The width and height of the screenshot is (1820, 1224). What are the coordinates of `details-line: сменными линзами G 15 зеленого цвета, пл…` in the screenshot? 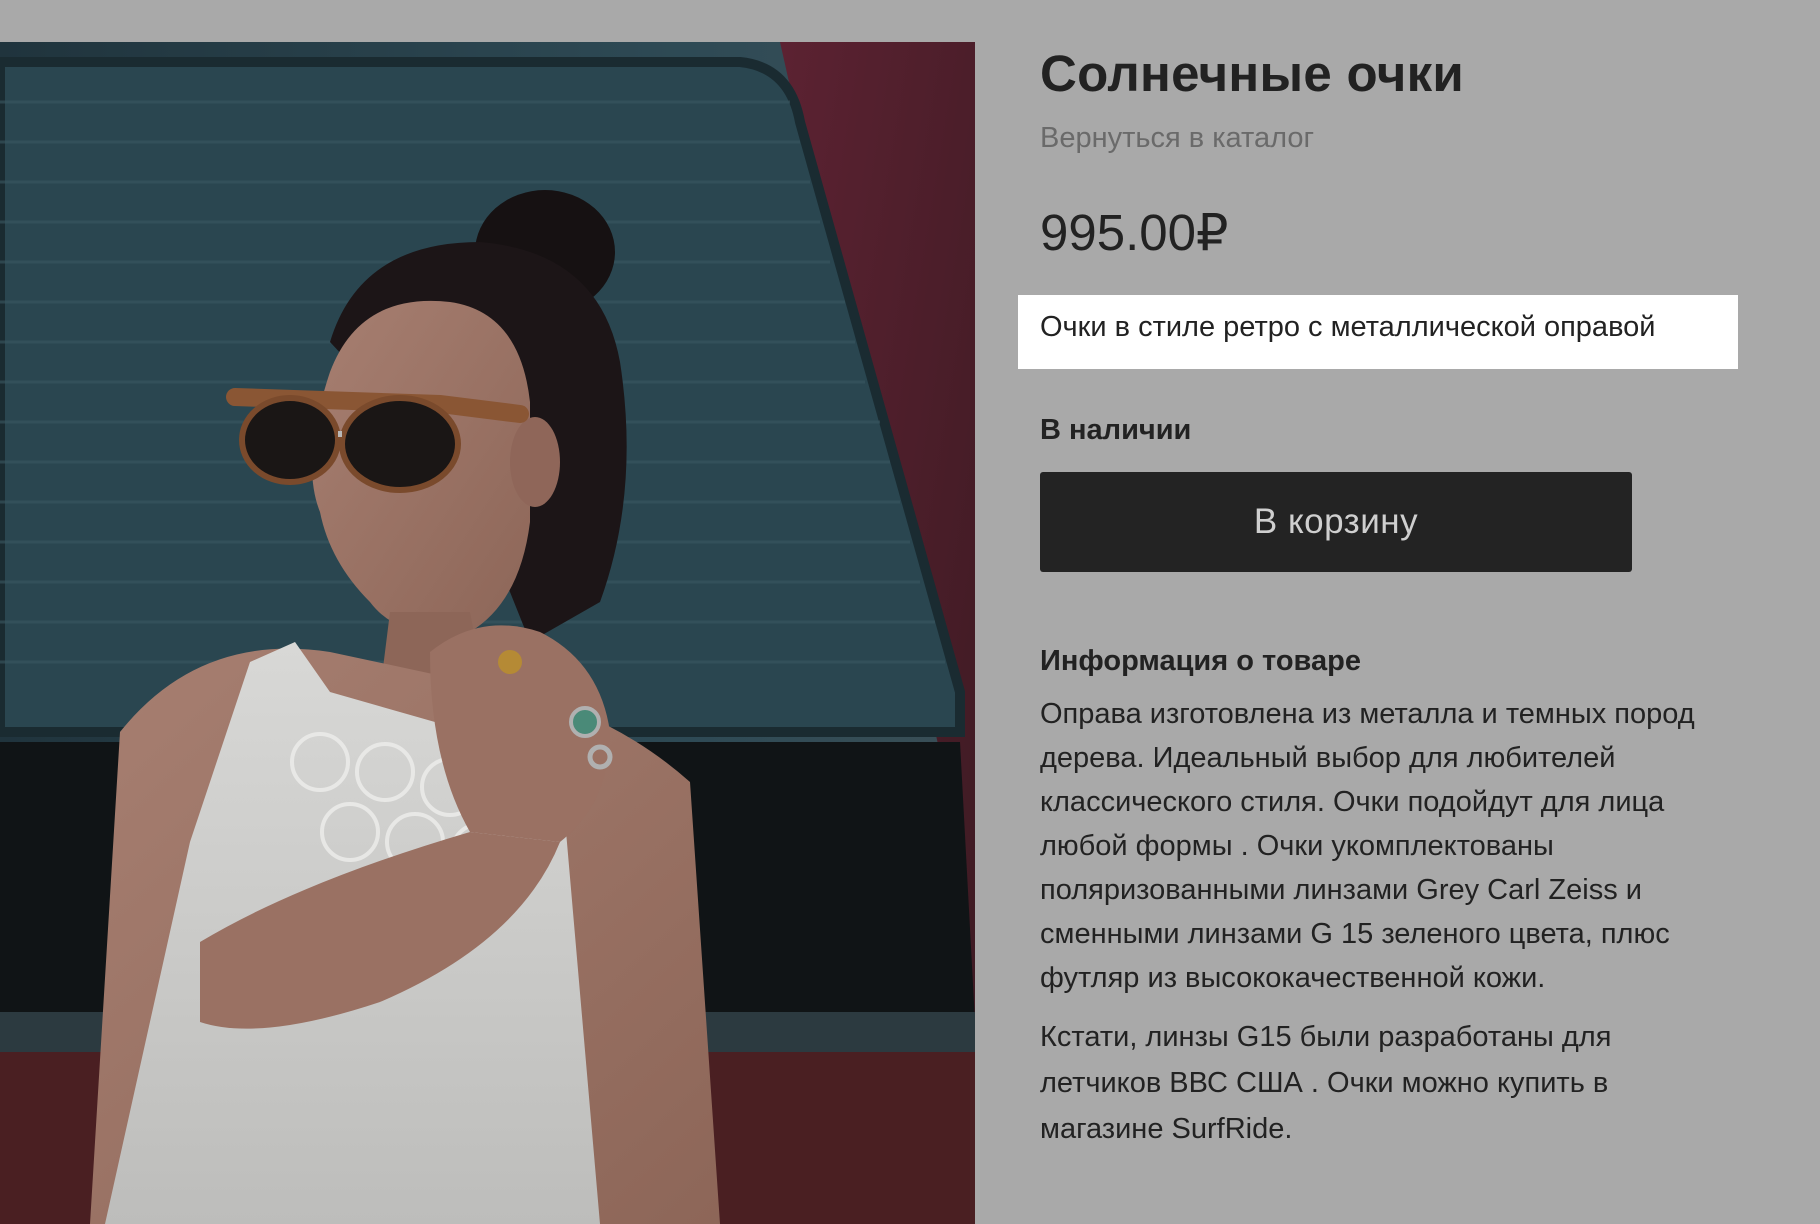 It's located at (1355, 934).